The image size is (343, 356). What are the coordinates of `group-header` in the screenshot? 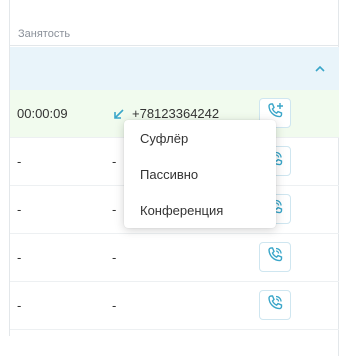 It's located at (174, 69).